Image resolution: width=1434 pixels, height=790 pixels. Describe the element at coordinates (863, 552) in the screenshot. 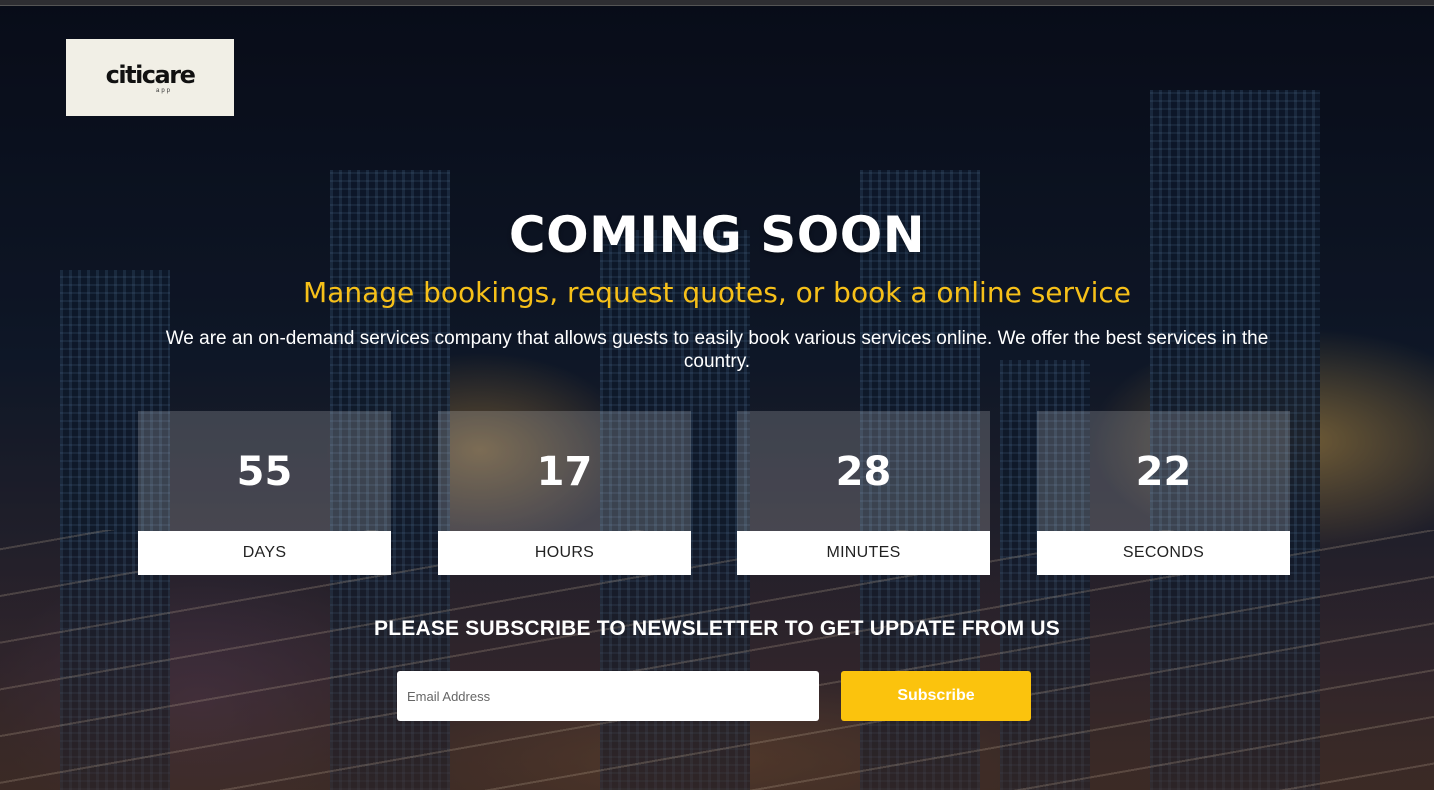

I see `countdown-minutes-label: MINUTES` at that location.